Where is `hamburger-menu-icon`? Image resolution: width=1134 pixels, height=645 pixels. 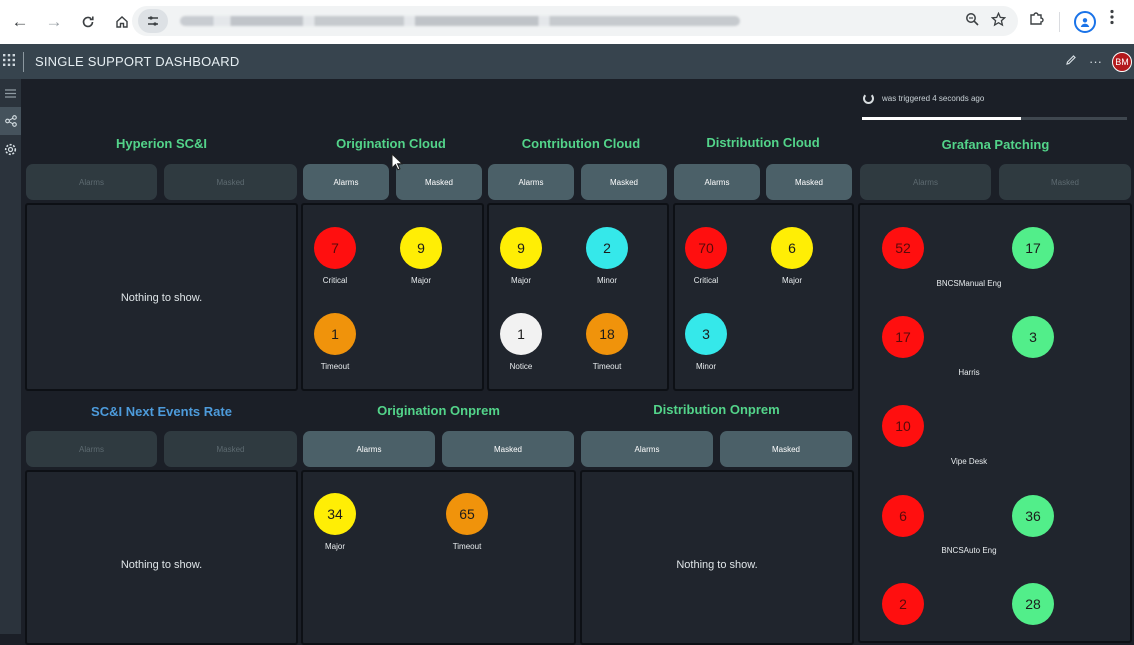
hamburger-menu-icon is located at coordinates (10, 93).